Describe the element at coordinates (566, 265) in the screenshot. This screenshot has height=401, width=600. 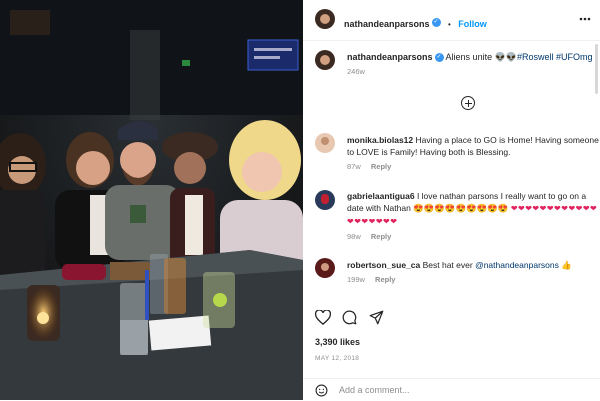
I see `comment-emoji: 👍` at that location.